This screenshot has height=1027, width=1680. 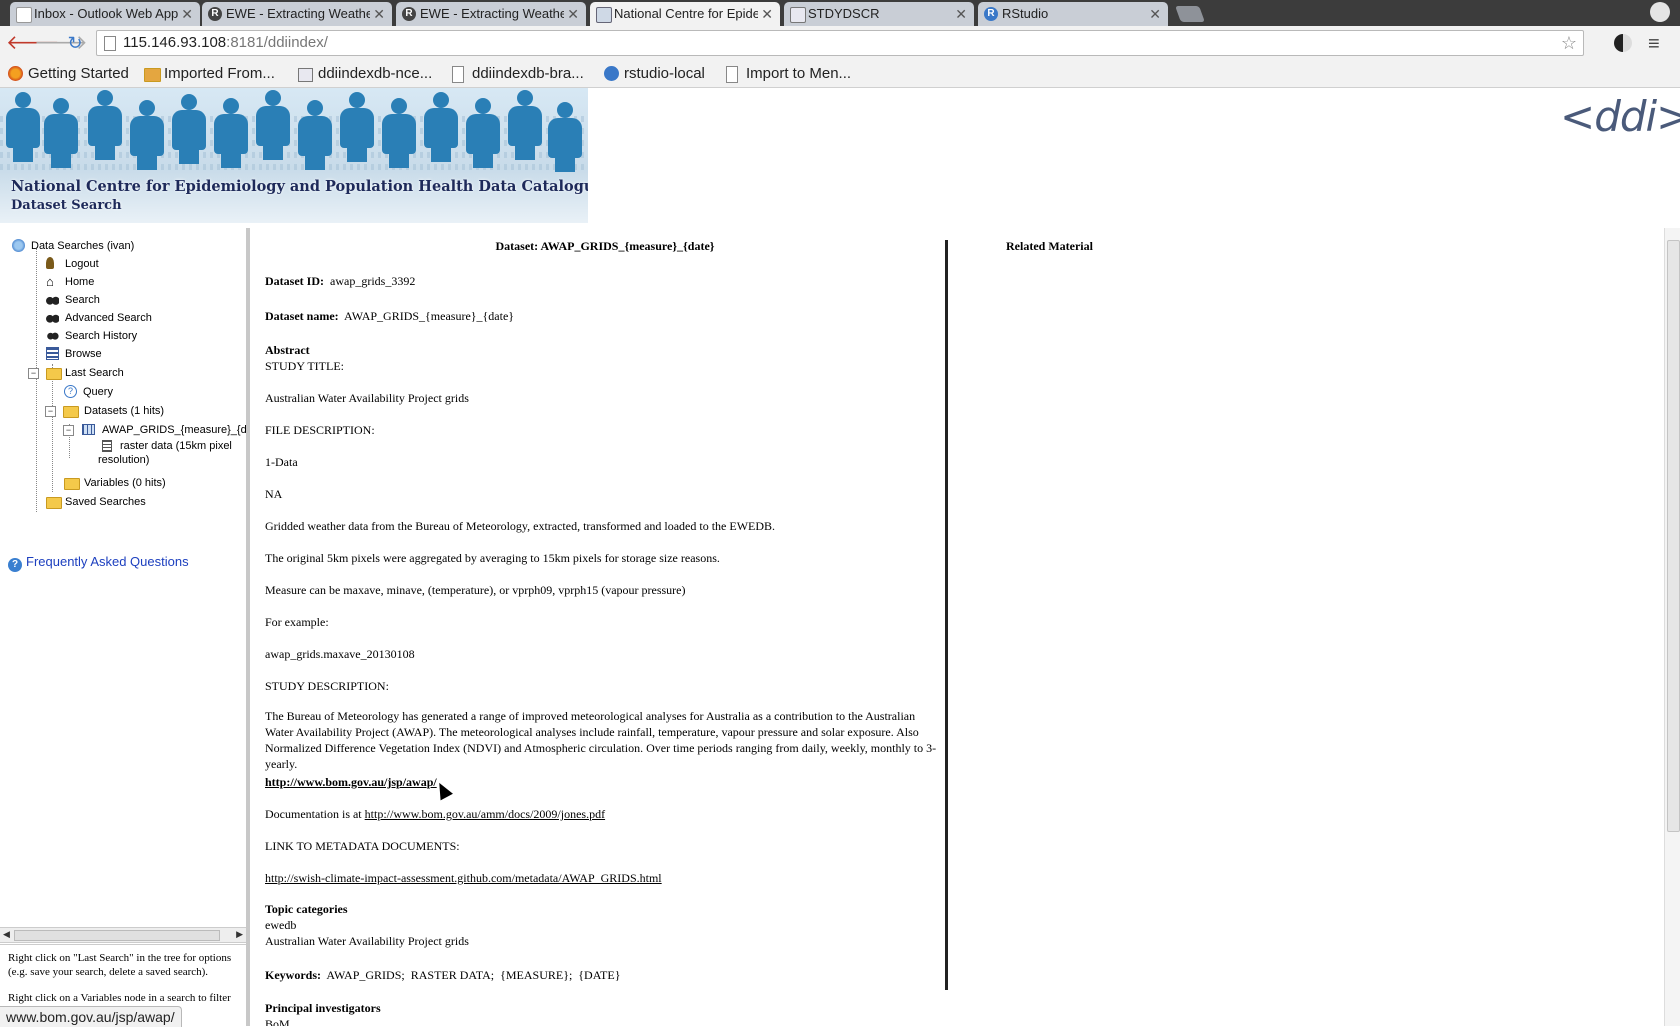 I want to click on dataset-id-value: awap_grids_3392, so click(x=373, y=281).